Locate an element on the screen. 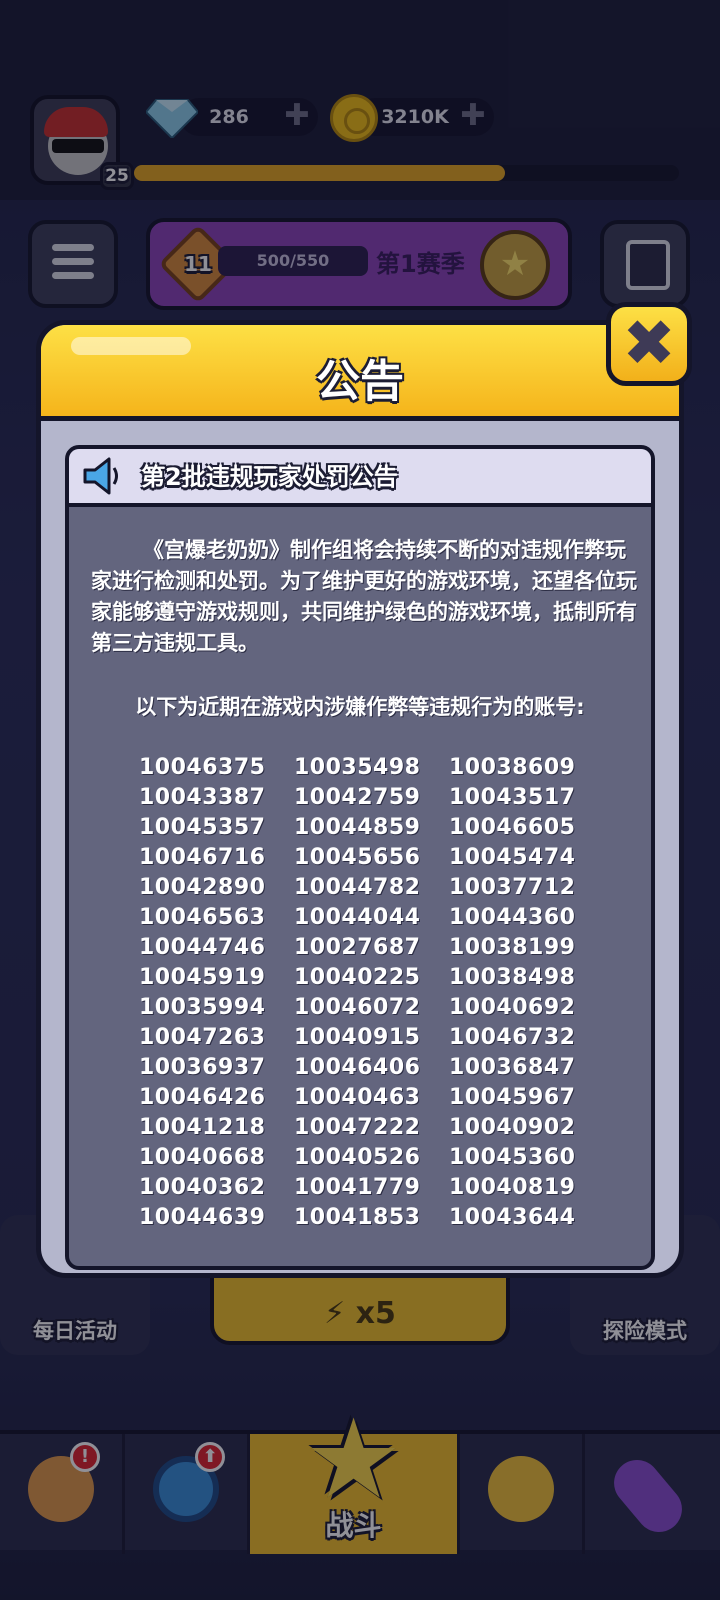  account-id: 10044859 is located at coordinates (357, 827).